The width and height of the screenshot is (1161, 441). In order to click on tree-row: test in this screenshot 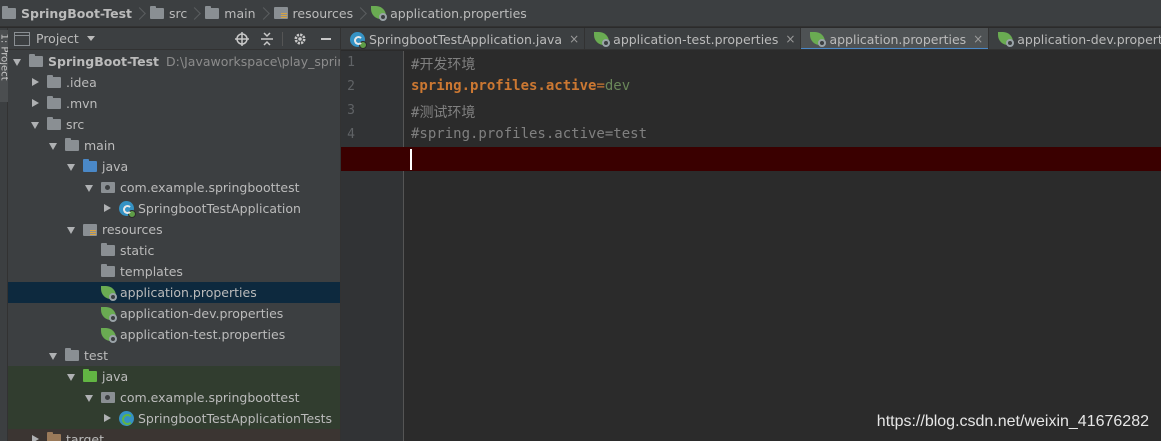, I will do `click(174, 355)`.